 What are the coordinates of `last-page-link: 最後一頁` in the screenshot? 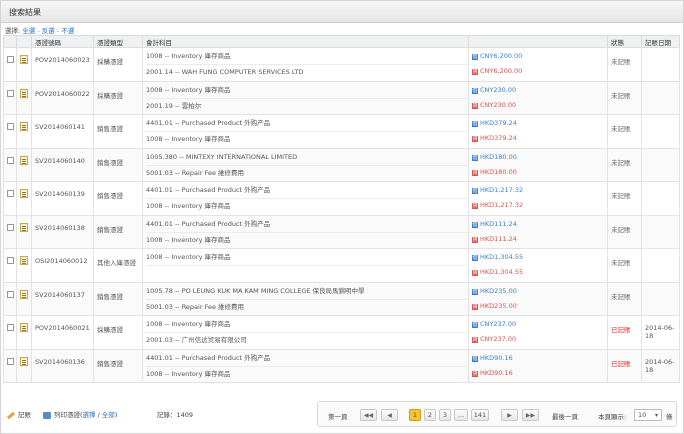 It's located at (565, 416).